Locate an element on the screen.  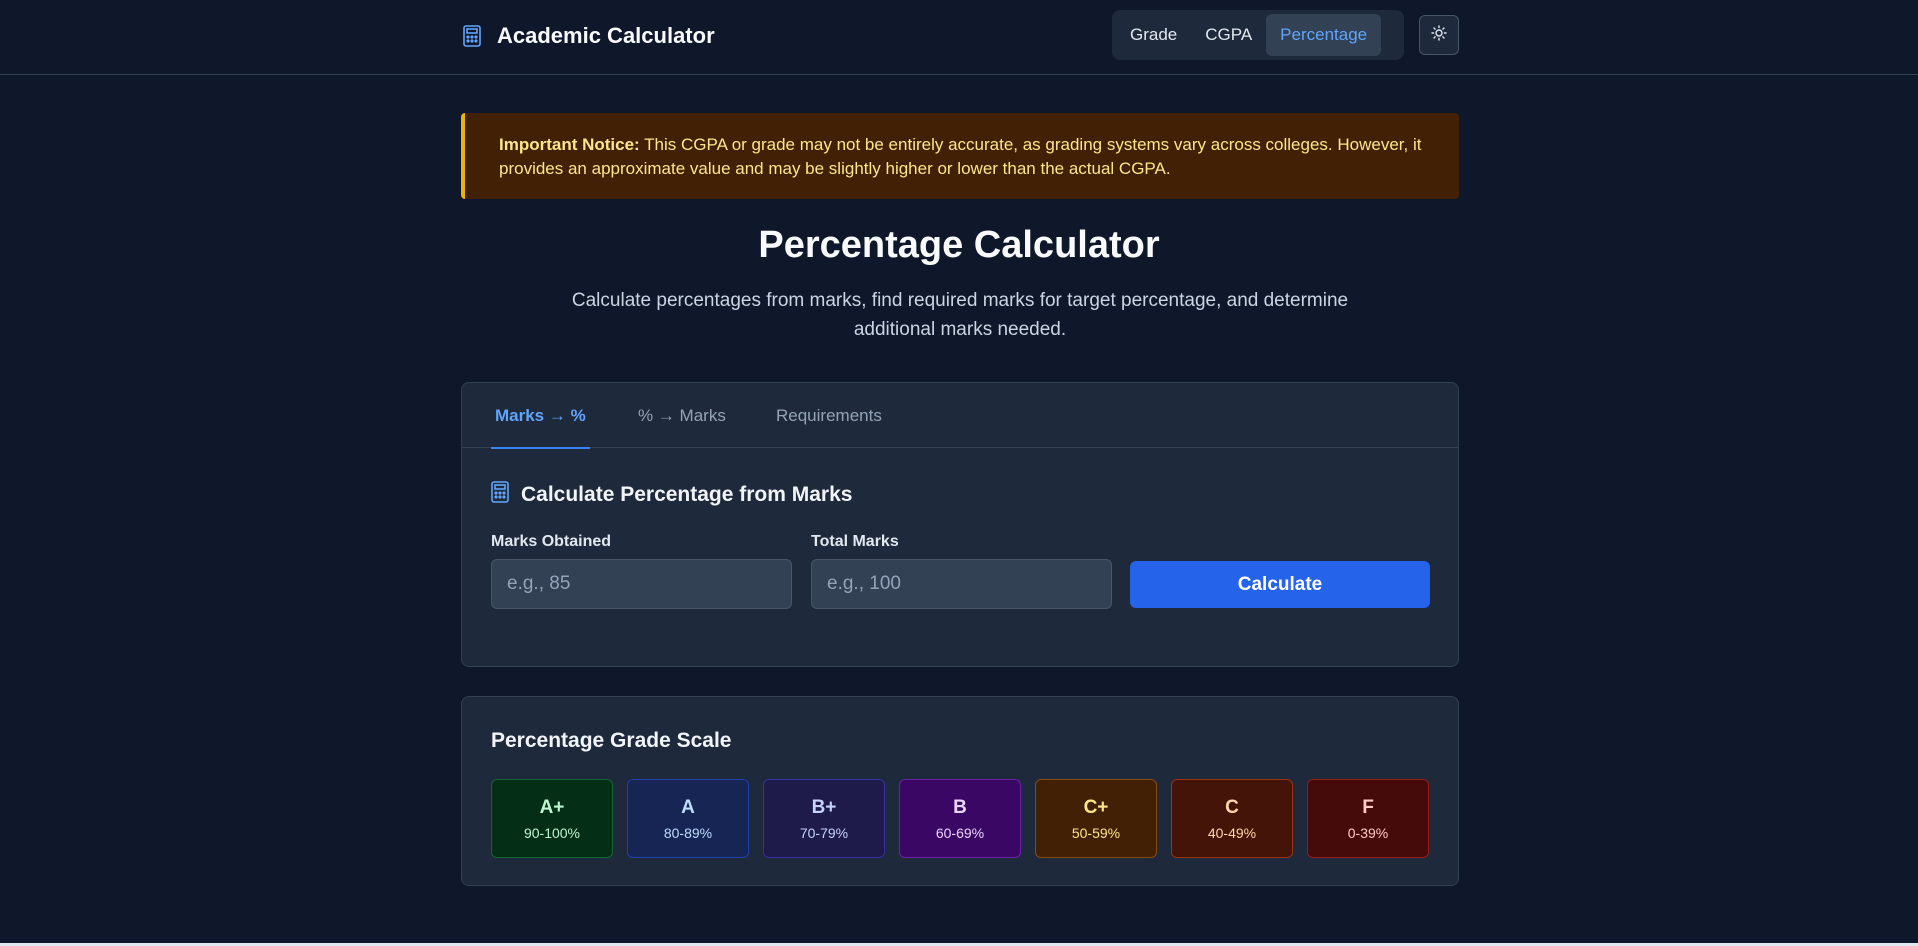
brand: Academic Calculator is located at coordinates (588, 36).